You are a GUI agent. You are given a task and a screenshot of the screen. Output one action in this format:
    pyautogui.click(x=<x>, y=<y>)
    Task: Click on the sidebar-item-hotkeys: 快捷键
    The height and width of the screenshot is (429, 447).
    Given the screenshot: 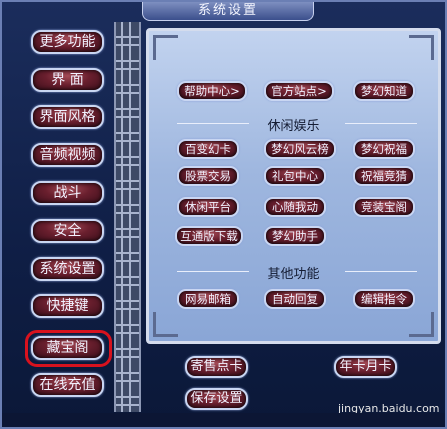 What is the action you would take?
    pyautogui.click(x=67, y=306)
    